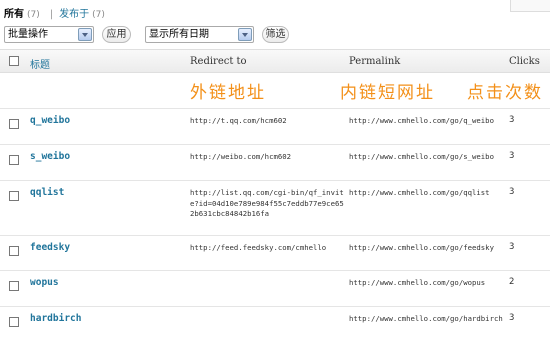 The image size is (550, 341). Describe the element at coordinates (421, 247) in the screenshot. I see `row-permalink: http://www.cmhello.com/go/feedsky` at that location.